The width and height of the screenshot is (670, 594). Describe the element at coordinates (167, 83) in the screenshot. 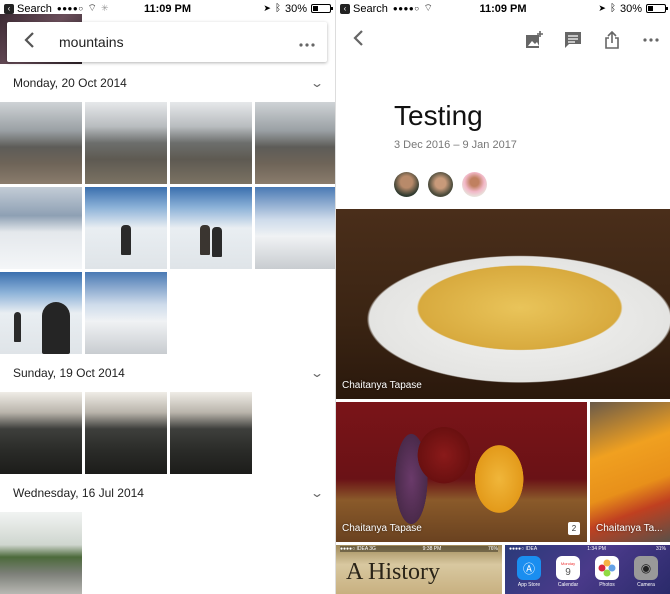

I see `date-section-header: Monday, 20 Oct 2014 ⌄` at that location.